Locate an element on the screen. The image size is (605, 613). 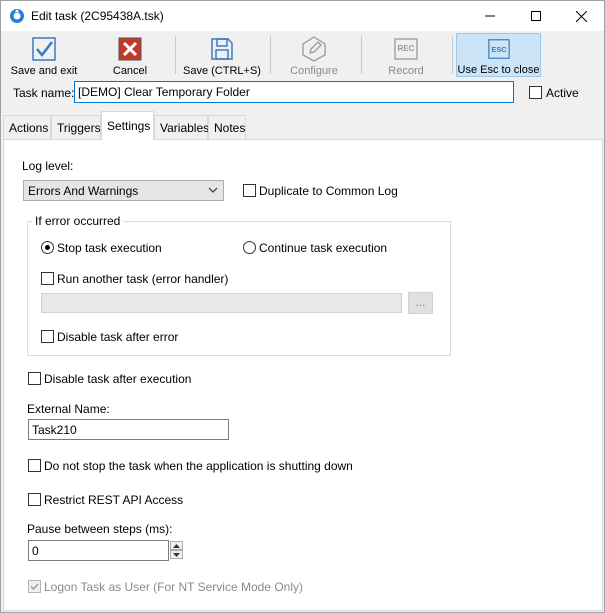
close-icon is located at coordinates (581, 16).